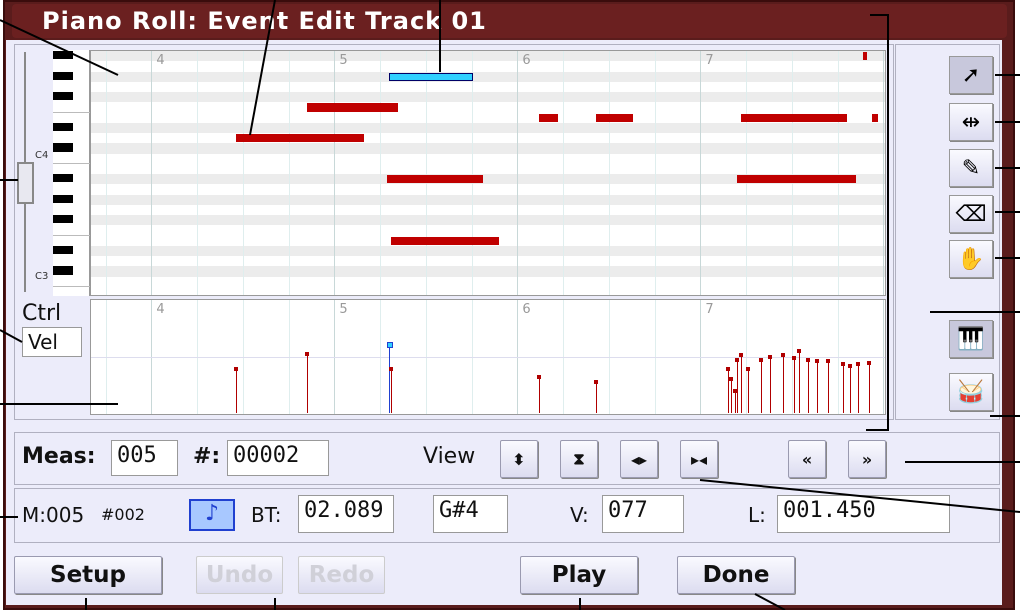 The width and height of the screenshot is (1020, 610). I want to click on beat-tick-field: 02.089, so click(346, 514).